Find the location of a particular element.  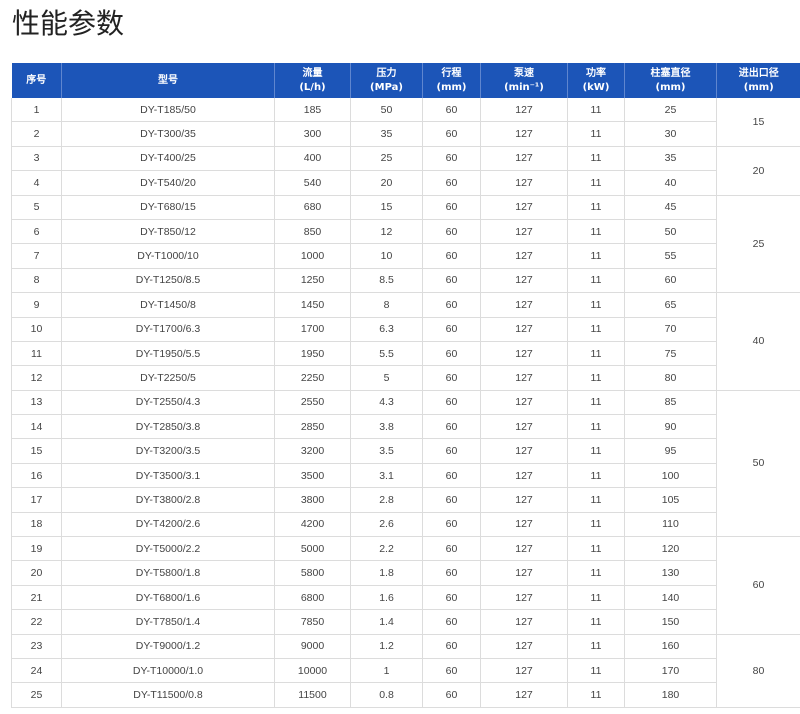

cell-flow: 1700 is located at coordinates (312, 329).